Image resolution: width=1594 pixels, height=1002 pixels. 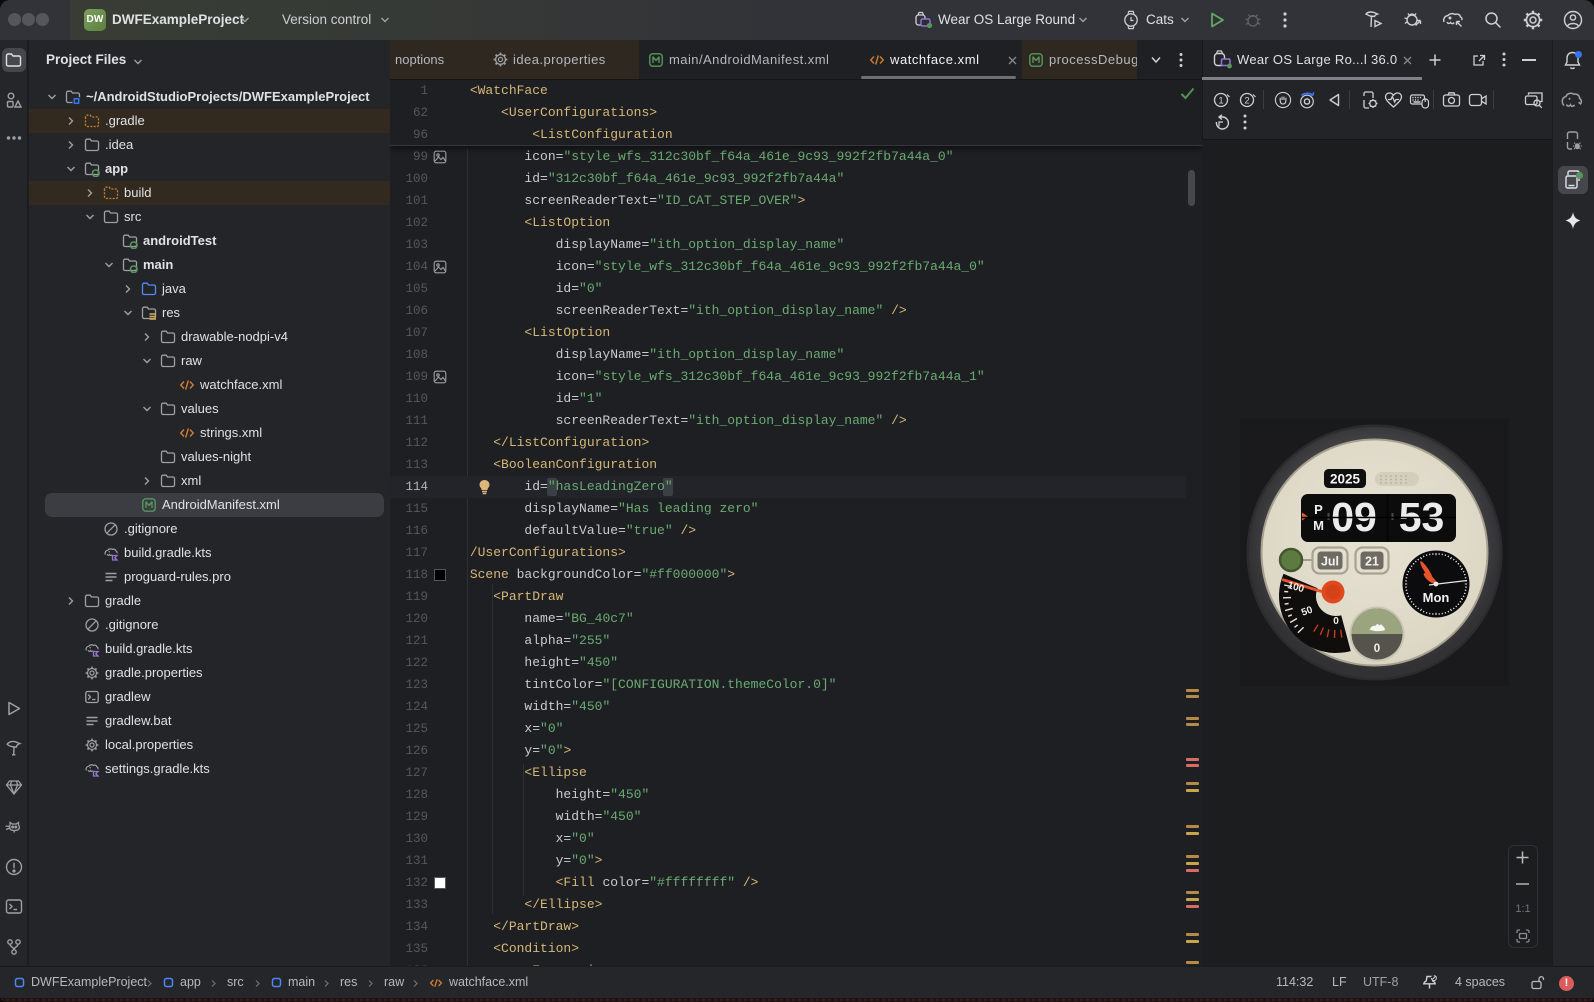 What do you see at coordinates (1246, 101) in the screenshot?
I see `svg-text: 2` at bounding box center [1246, 101].